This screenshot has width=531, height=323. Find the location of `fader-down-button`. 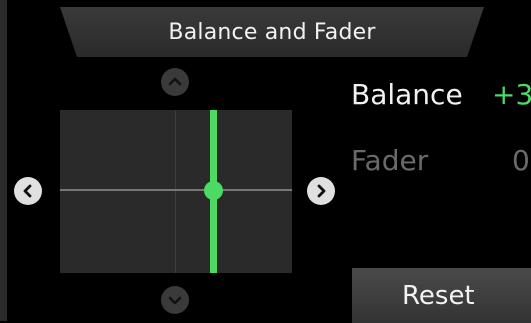

fader-down-button is located at coordinates (175, 300).